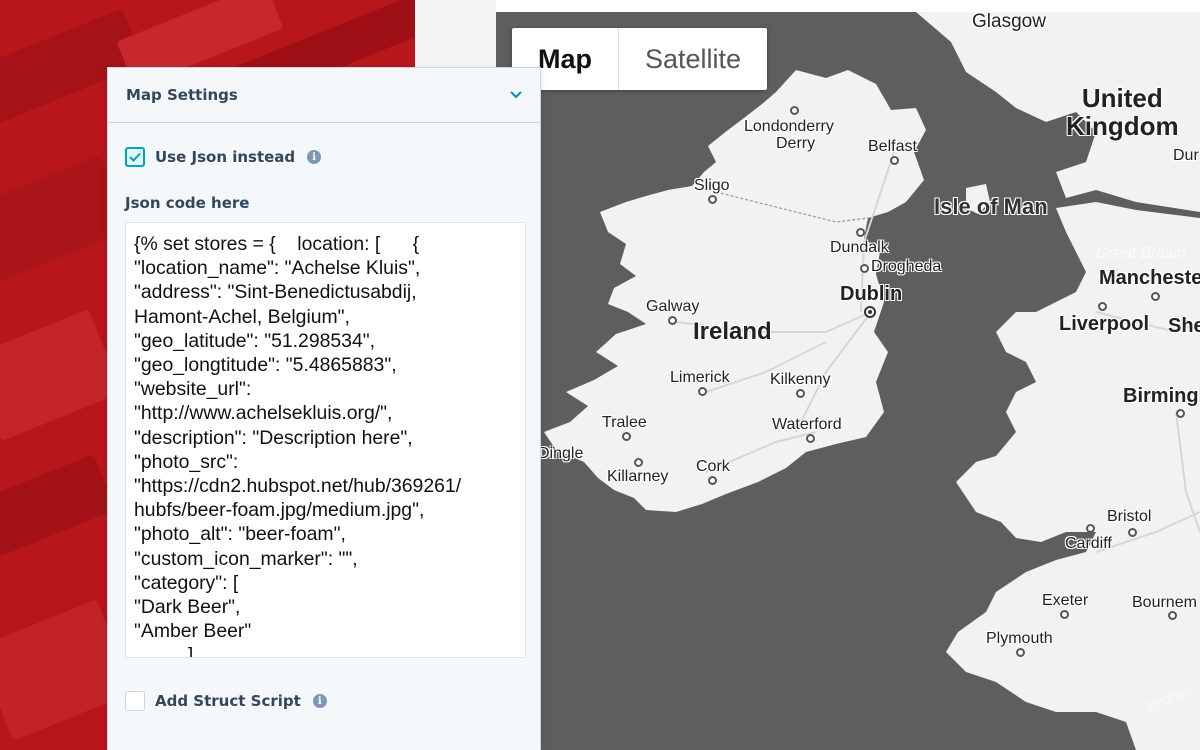 The width and height of the screenshot is (1200, 750). I want to click on map-label-isle-of-man: Isle of Man, so click(991, 206).